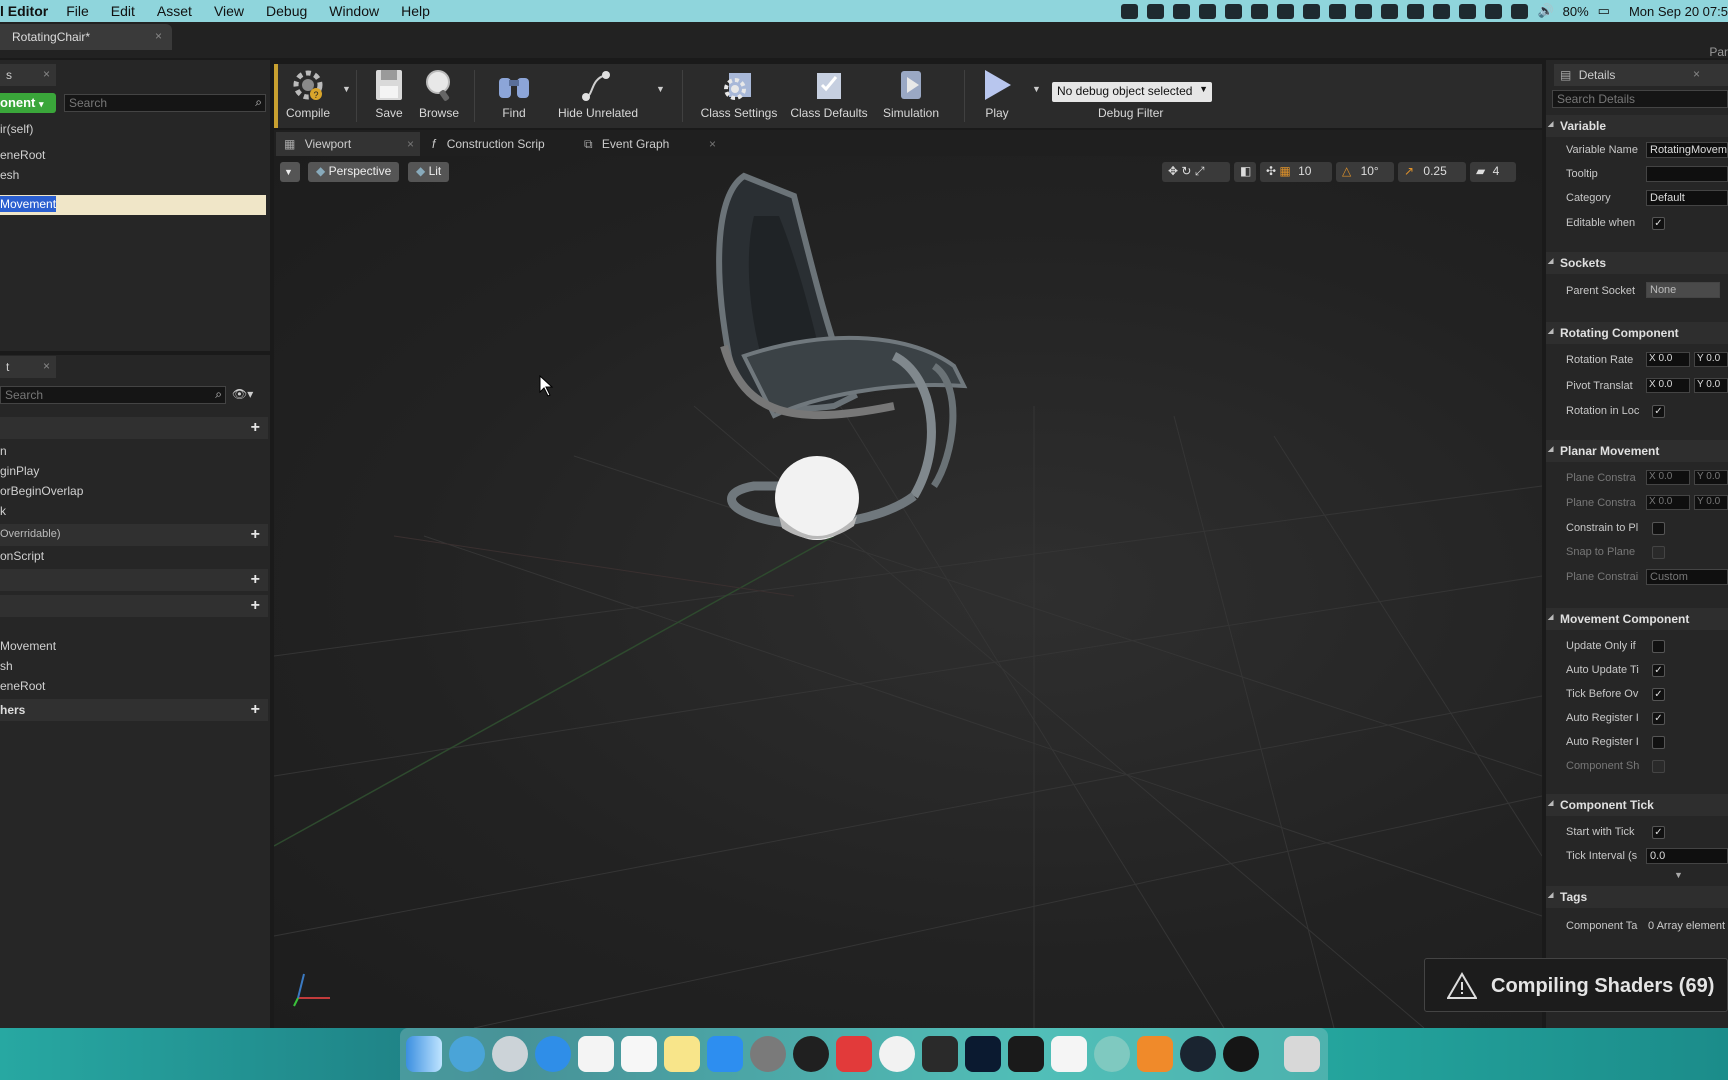 This screenshot has height=1080, width=1728. Describe the element at coordinates (660, 89) in the screenshot. I see `hide-unrelated-chevron-icon: ▼` at that location.